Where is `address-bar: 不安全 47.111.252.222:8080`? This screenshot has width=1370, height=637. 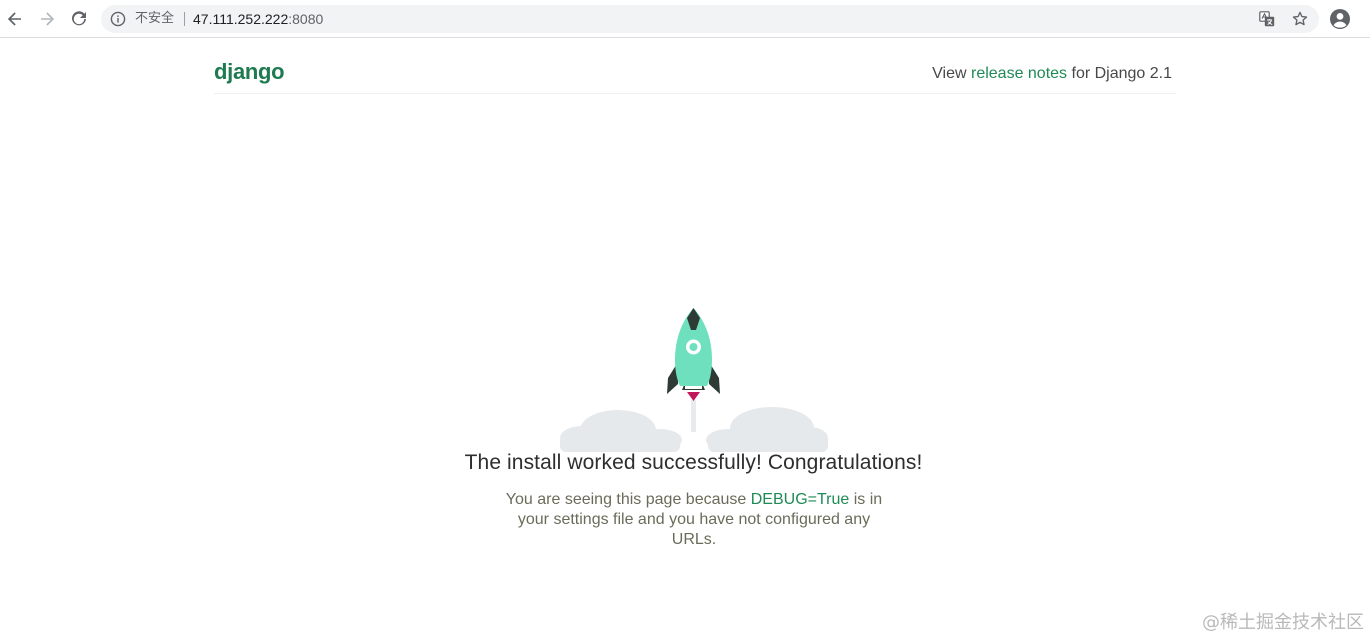
address-bar: 不安全 47.111.252.222:8080 is located at coordinates (710, 19).